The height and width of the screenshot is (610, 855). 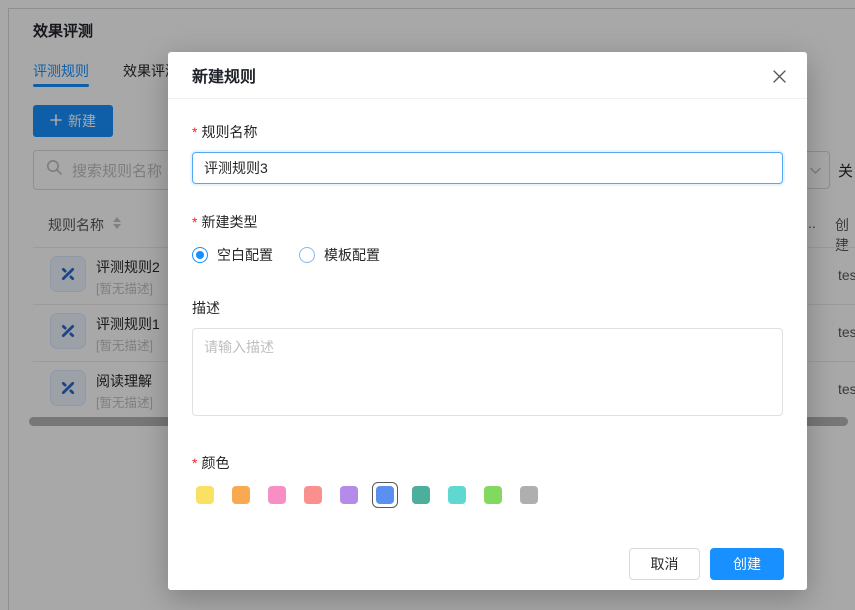 I want to click on radio-blank-config: 空白配置, so click(x=232, y=255).